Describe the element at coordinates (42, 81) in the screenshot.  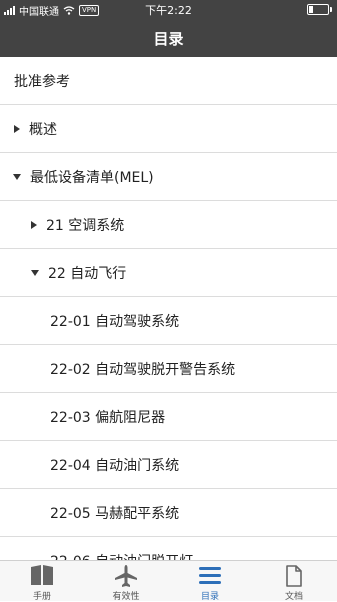
I see `toc-item-label: 批准参考` at that location.